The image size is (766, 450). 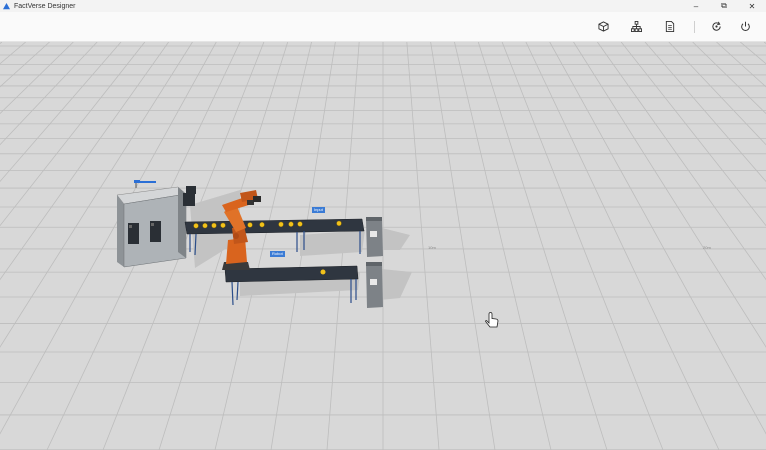 I want to click on lower-sink-box, so click(x=374, y=285).